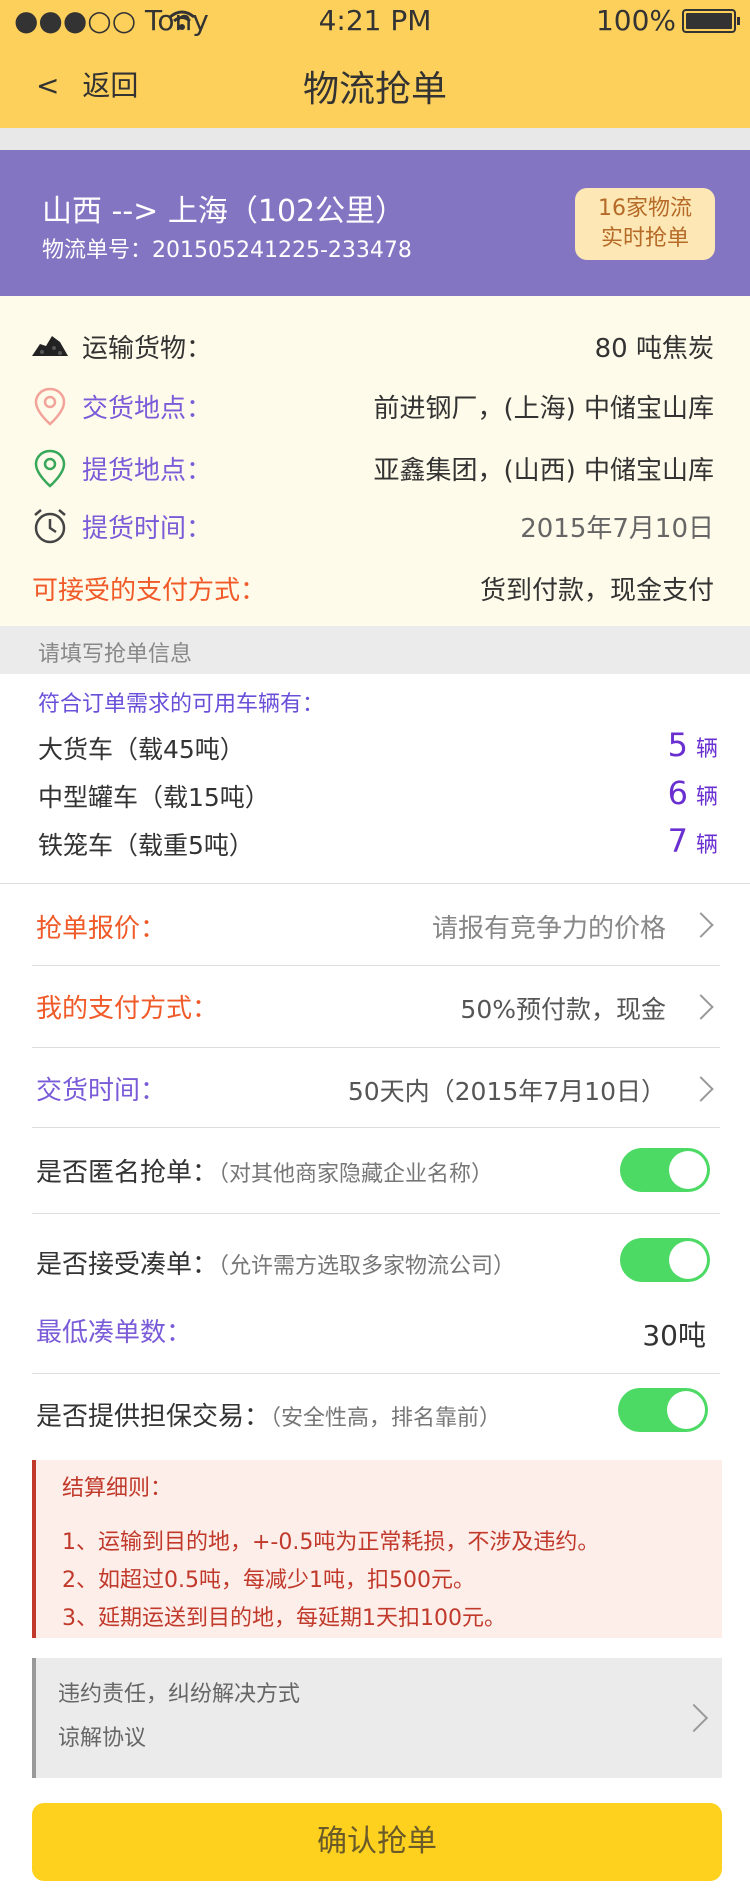 The image size is (750, 1900). What do you see at coordinates (375, 139) in the screenshot?
I see `divider` at bounding box center [375, 139].